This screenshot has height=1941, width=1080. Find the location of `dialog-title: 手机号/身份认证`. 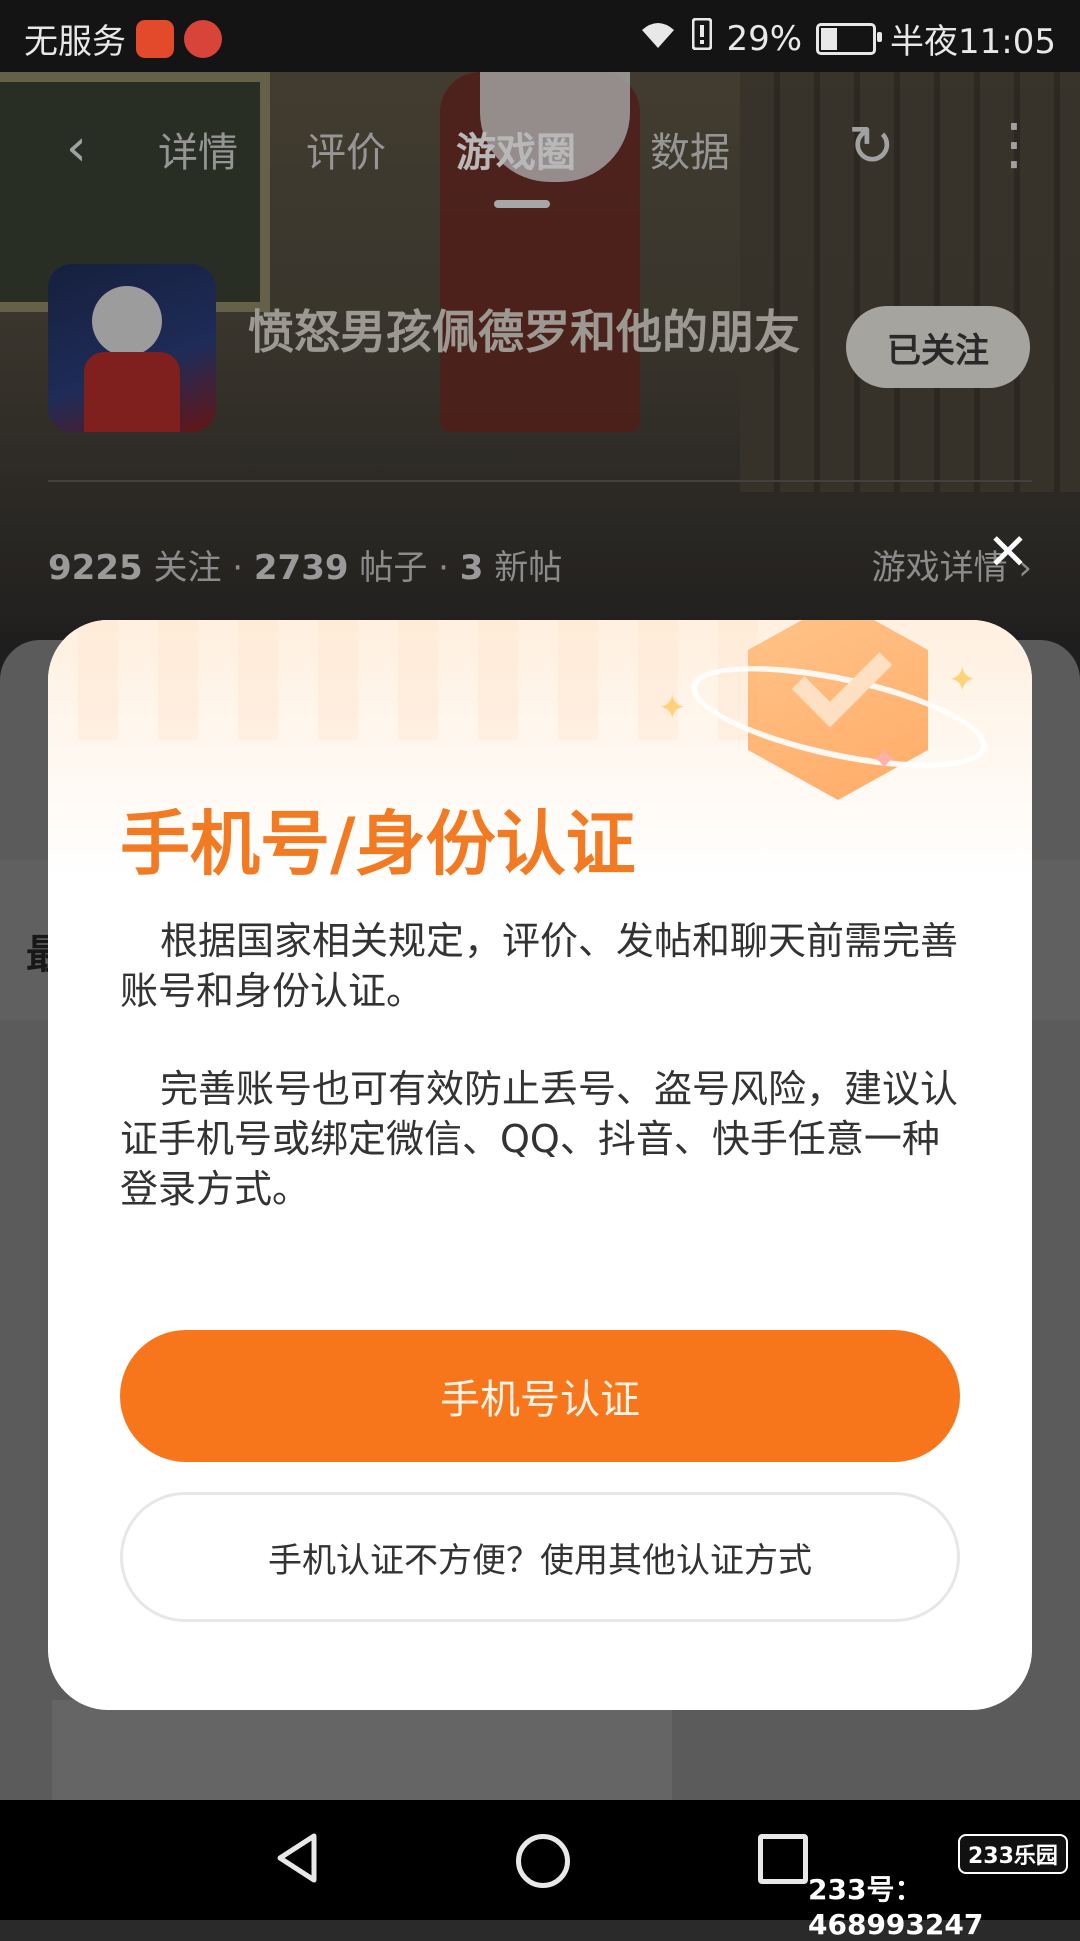

dialog-title: 手机号/身份认证 is located at coordinates (378, 844).